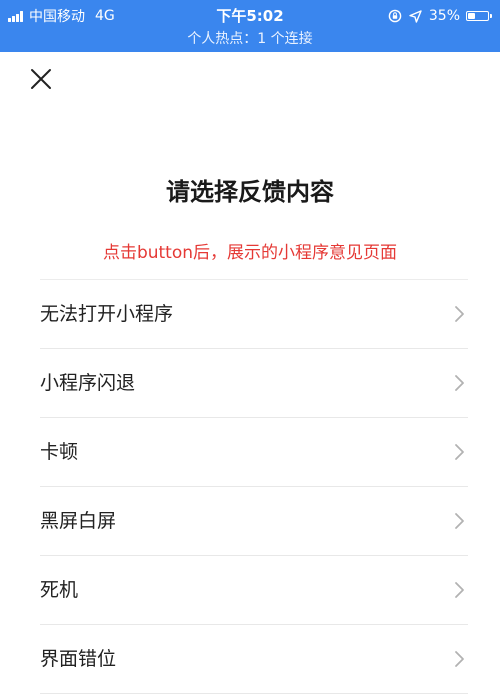 This screenshot has height=696, width=500. What do you see at coordinates (250, 253) in the screenshot?
I see `annotation-note: 点击button后，展示的小程序意见页面` at bounding box center [250, 253].